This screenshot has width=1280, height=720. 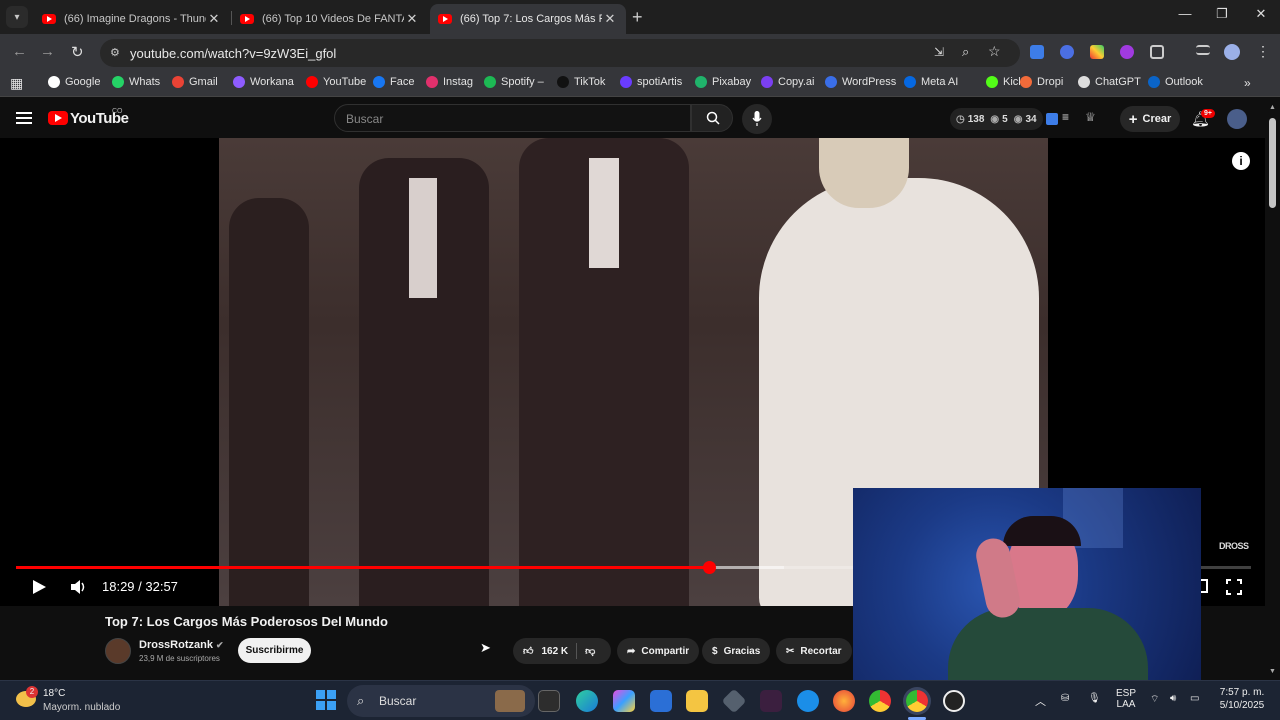 I want to click on bookmark-item: spotiArtis, so click(x=651, y=82).